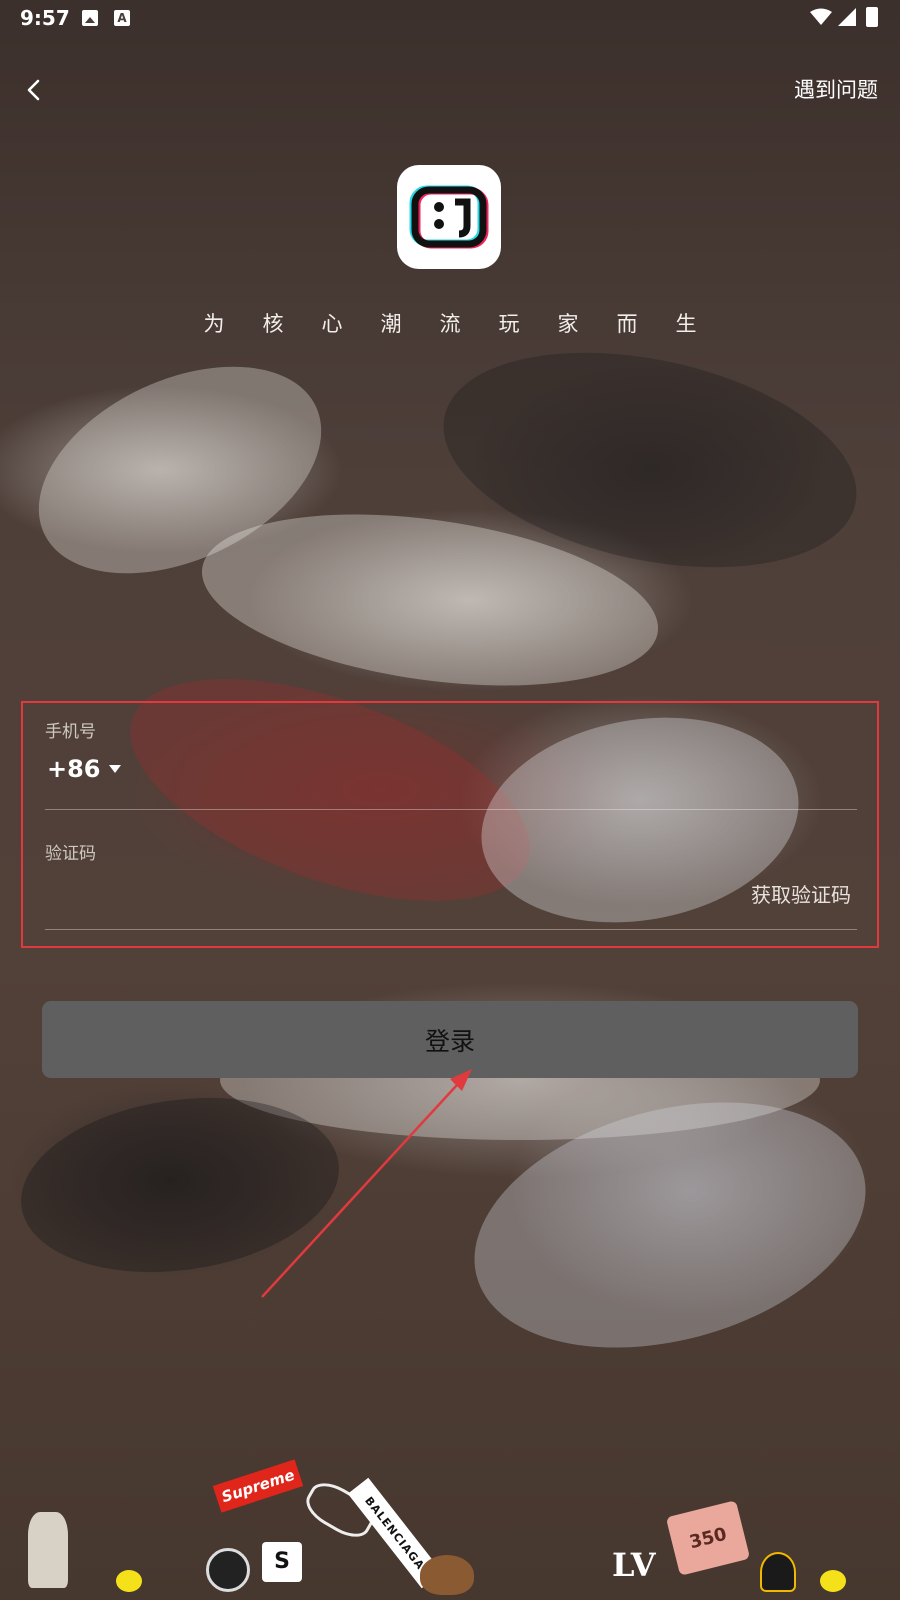 Image resolution: width=900 pixels, height=1600 pixels. I want to click on round-badge-sticker, so click(228, 1570).